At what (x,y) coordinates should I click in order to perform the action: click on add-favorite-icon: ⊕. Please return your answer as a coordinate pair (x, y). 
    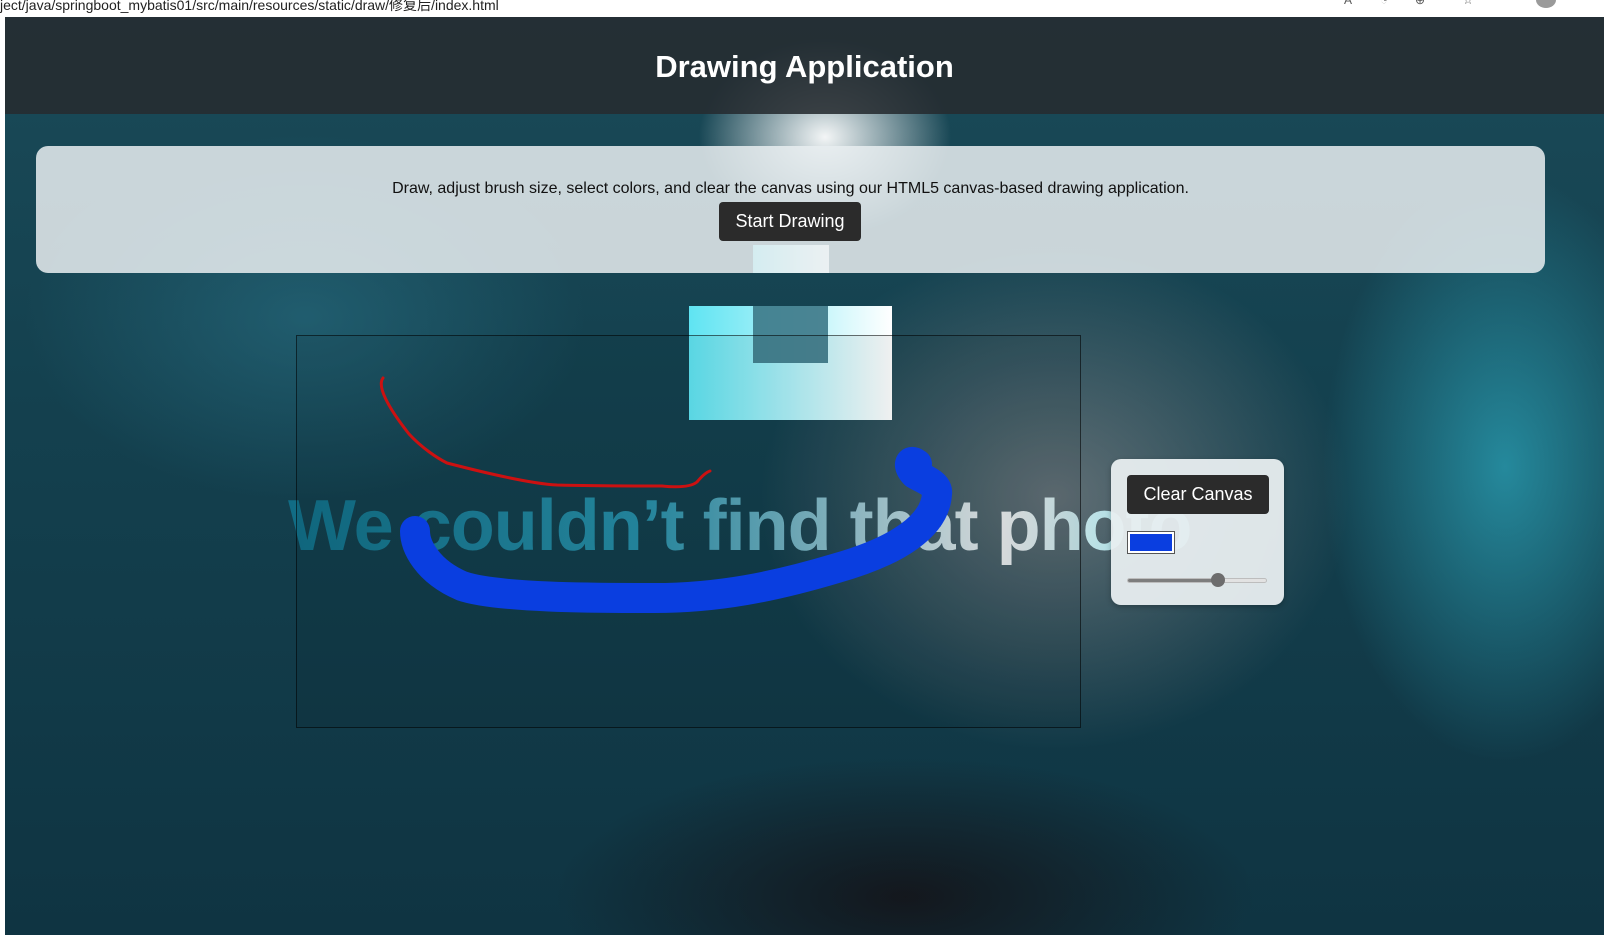
    Looking at the image, I should click on (1420, 3).